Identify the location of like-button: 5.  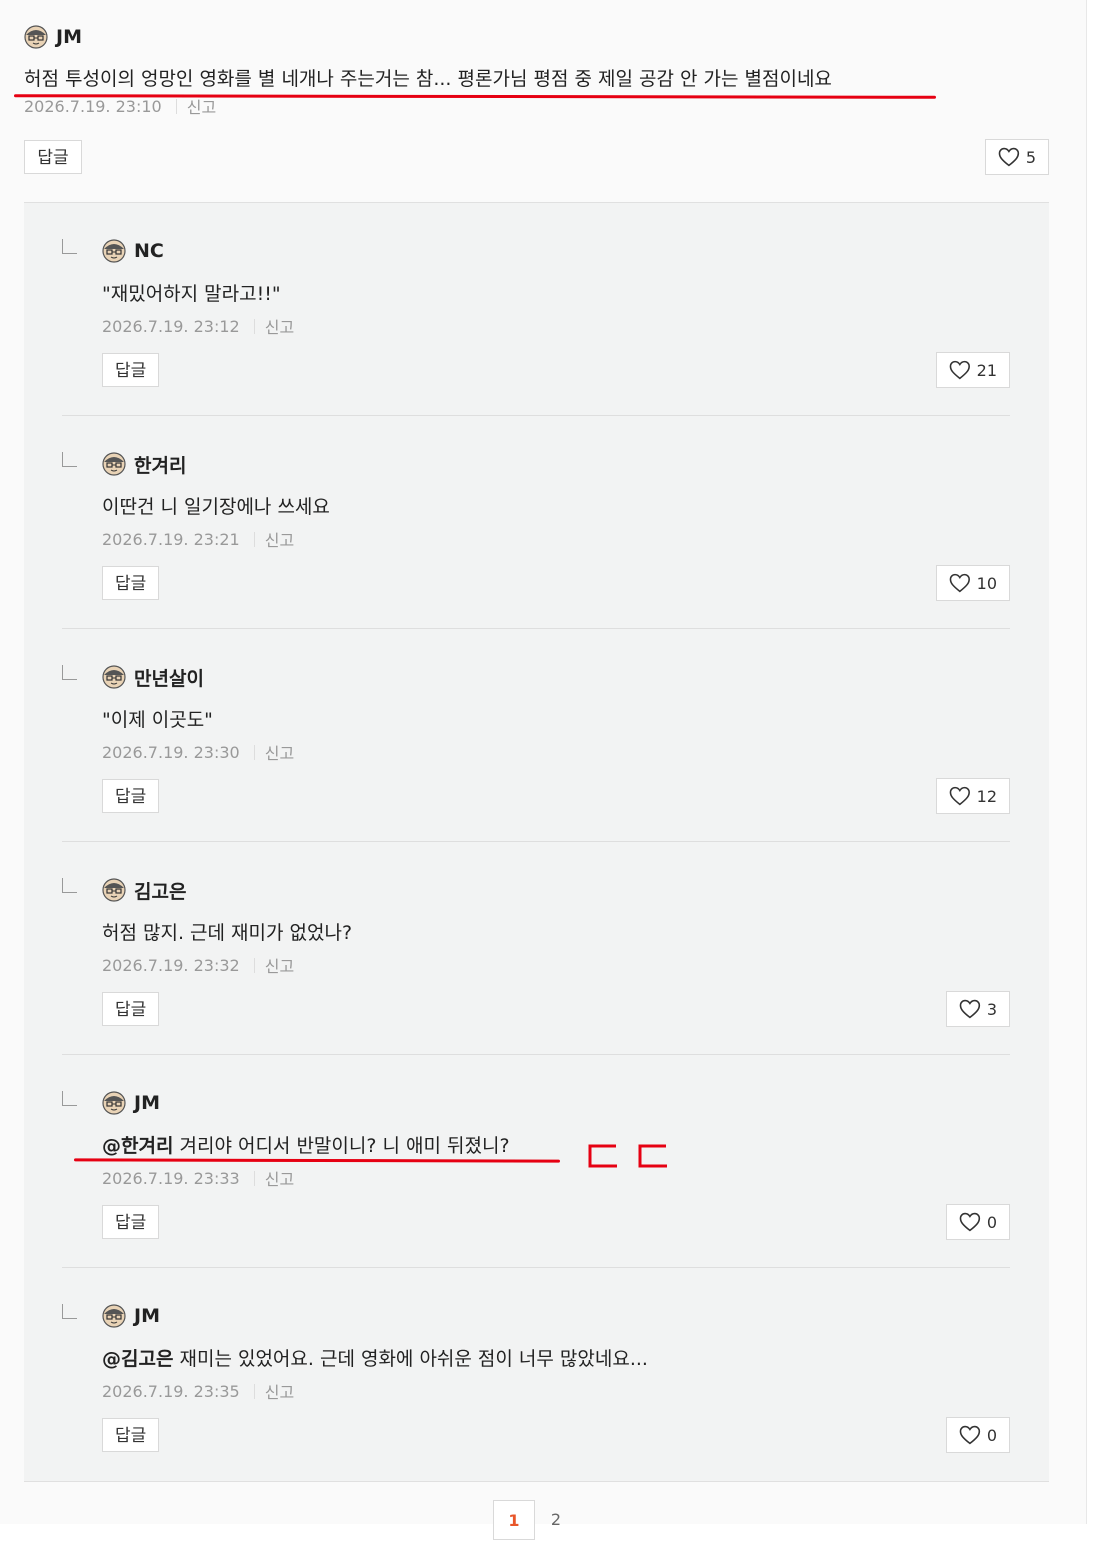
(1017, 157).